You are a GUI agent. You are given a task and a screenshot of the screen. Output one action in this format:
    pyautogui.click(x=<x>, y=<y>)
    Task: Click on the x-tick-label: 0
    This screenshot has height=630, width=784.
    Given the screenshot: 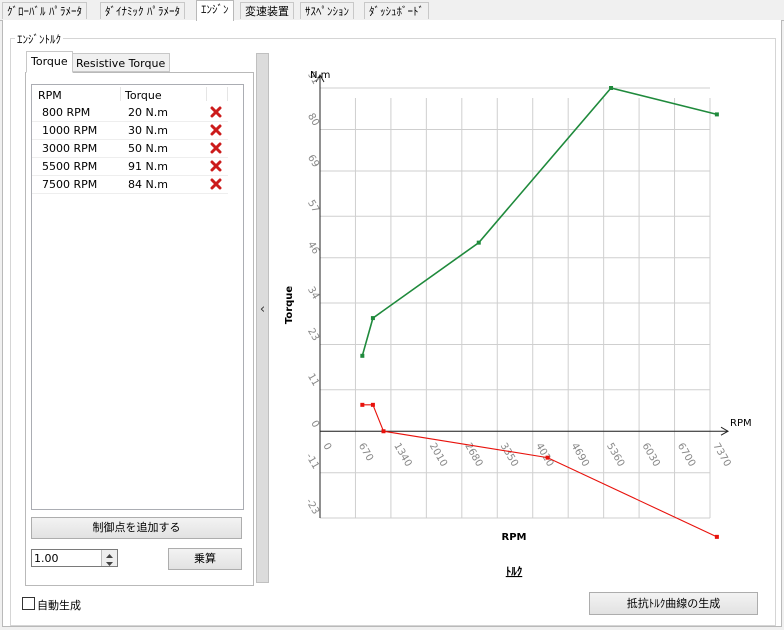 What is the action you would take?
    pyautogui.click(x=326, y=446)
    